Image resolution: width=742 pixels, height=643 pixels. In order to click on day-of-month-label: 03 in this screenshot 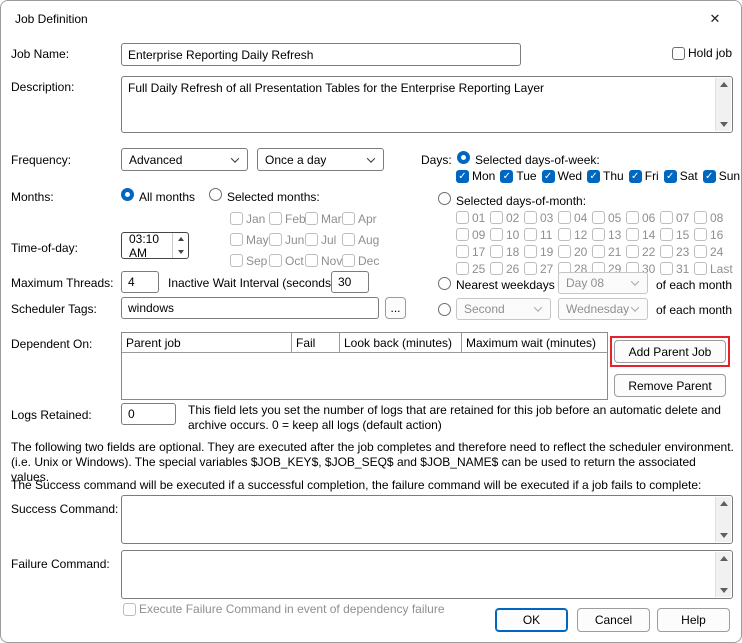, I will do `click(547, 217)`.